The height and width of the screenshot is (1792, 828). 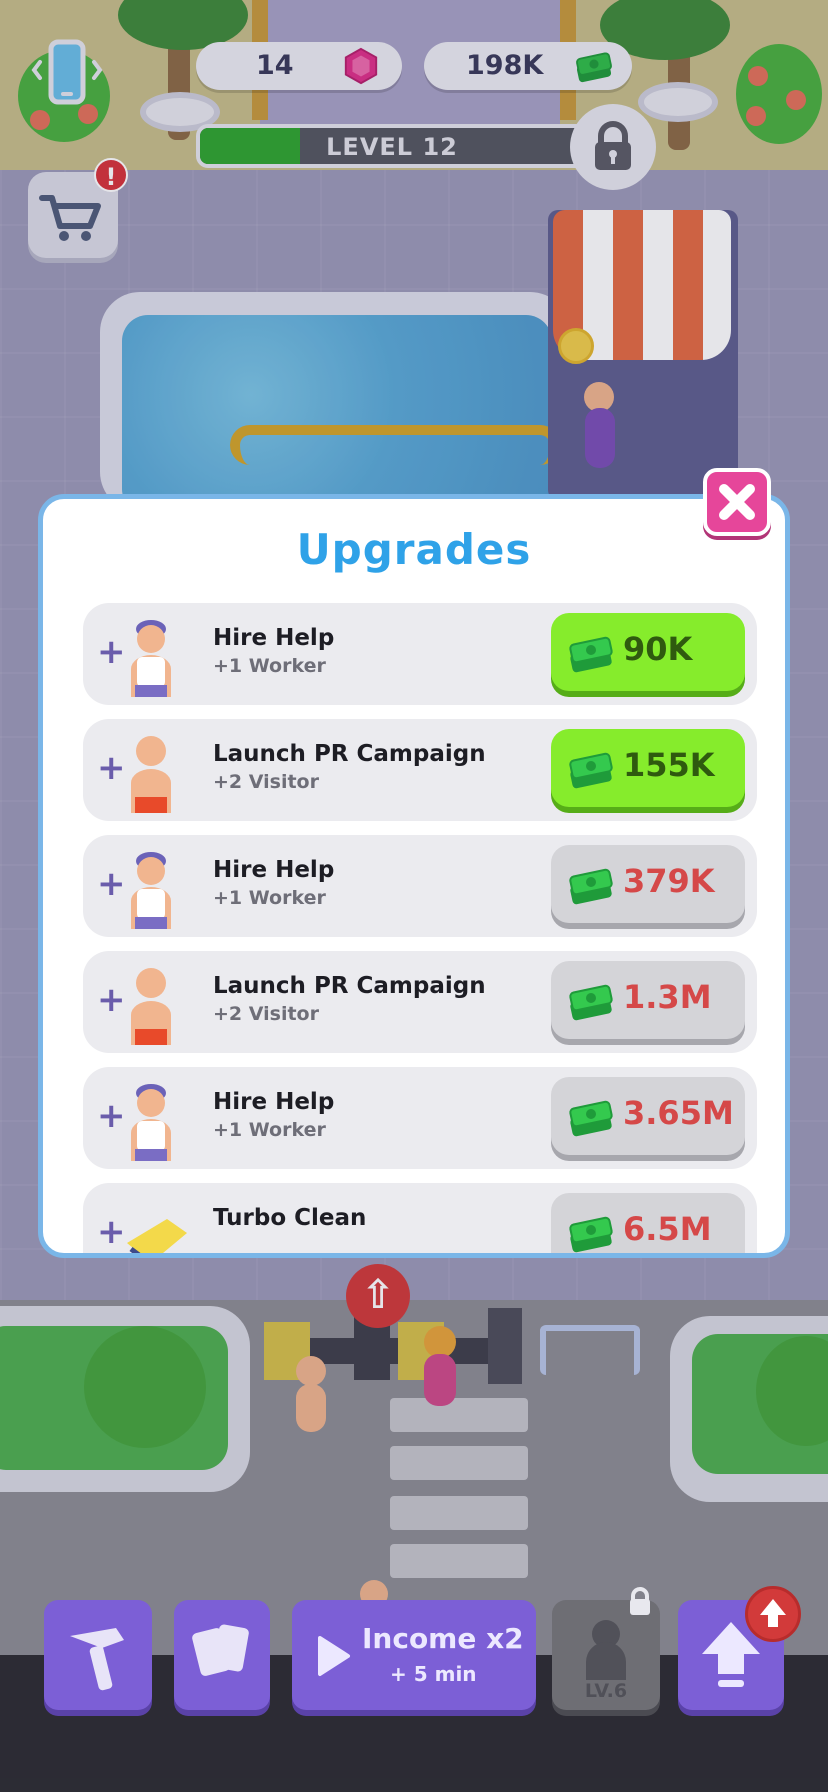 I want to click on build-button, so click(x=98, y=1655).